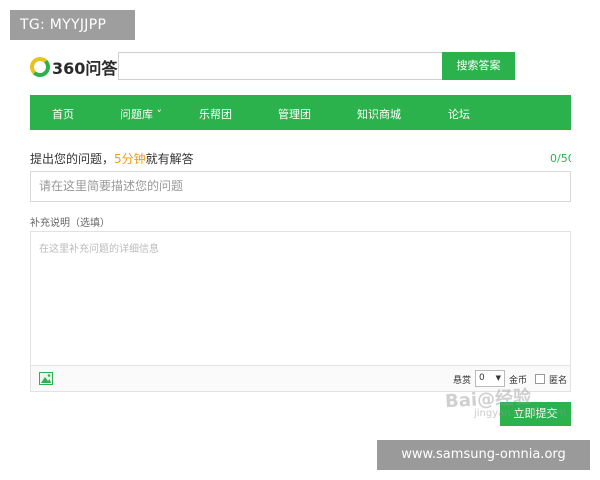  Describe the element at coordinates (300, 379) in the screenshot. I see `editor-toolbar: 悬赏 0 ▼ 金币 匿名` at that location.